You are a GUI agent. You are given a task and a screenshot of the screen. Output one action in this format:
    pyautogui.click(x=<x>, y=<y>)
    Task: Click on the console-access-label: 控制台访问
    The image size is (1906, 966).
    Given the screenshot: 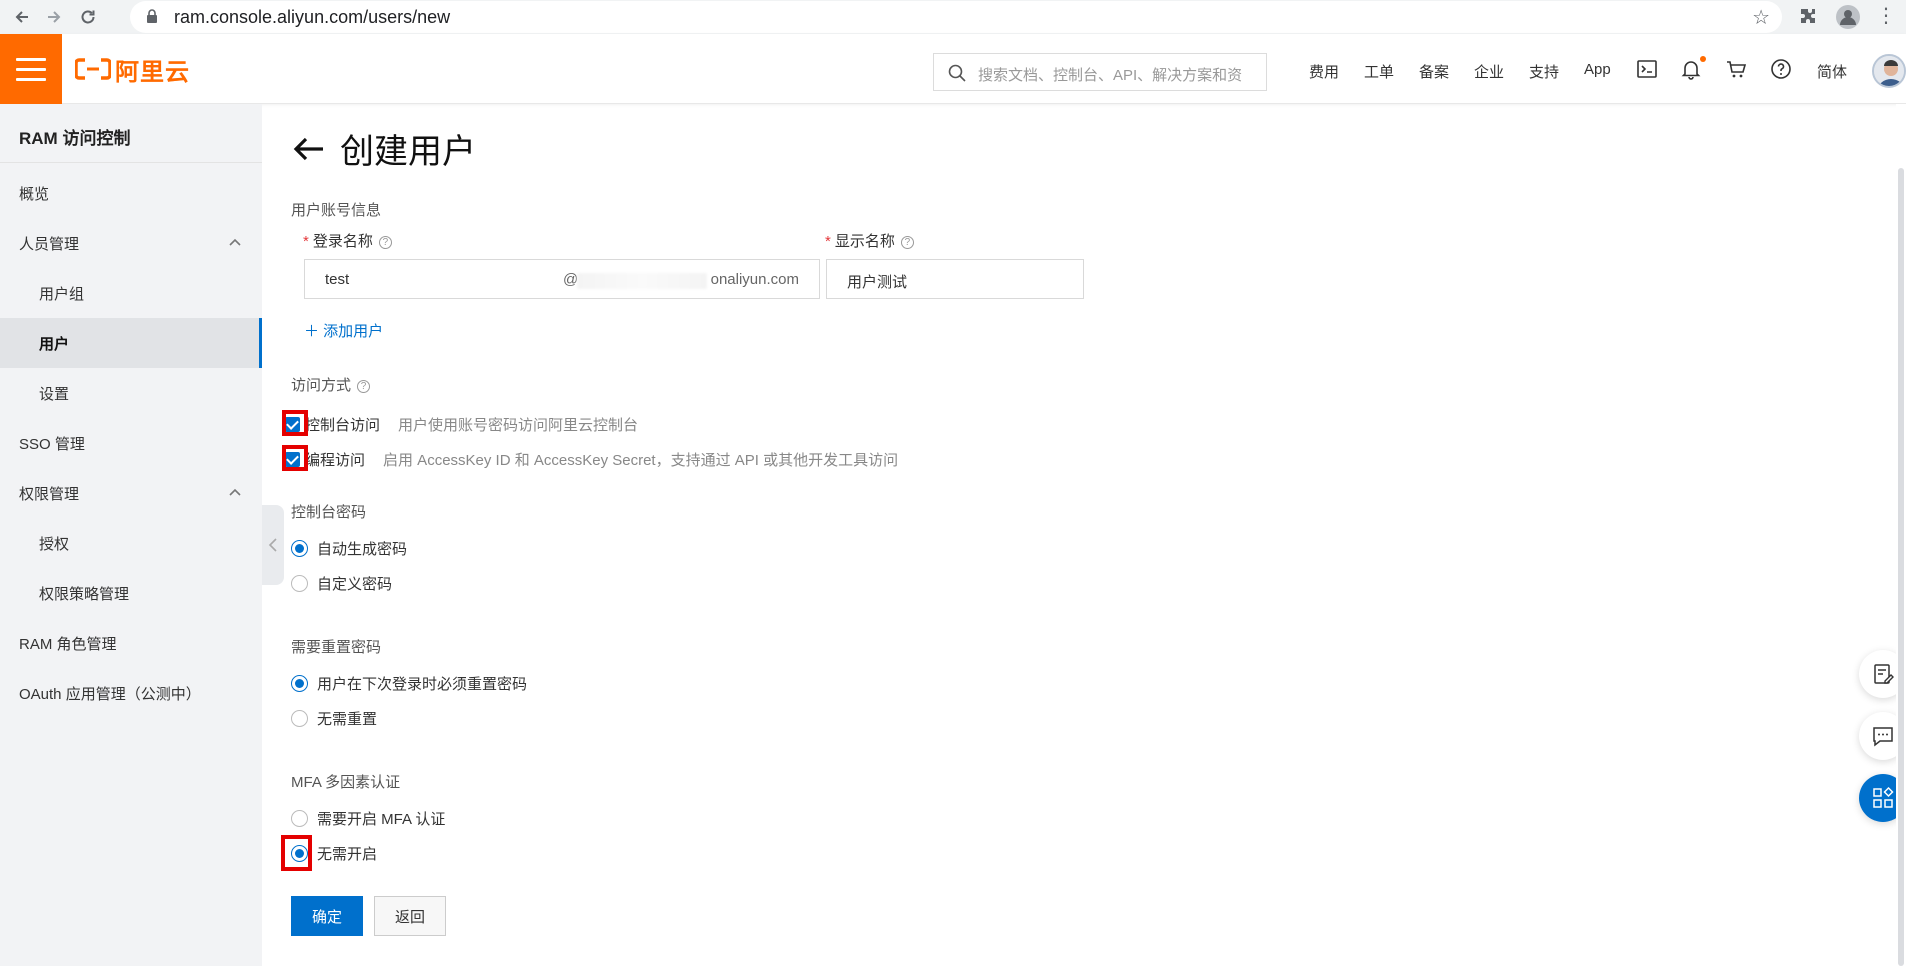 What is the action you would take?
    pyautogui.click(x=343, y=425)
    